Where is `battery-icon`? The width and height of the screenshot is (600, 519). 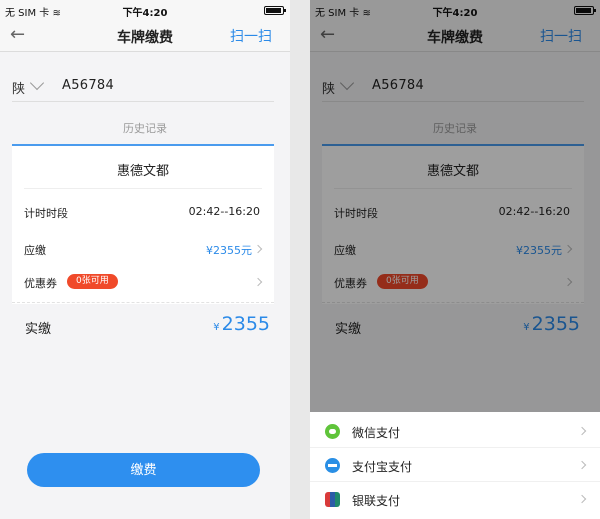
battery-icon is located at coordinates (275, 10).